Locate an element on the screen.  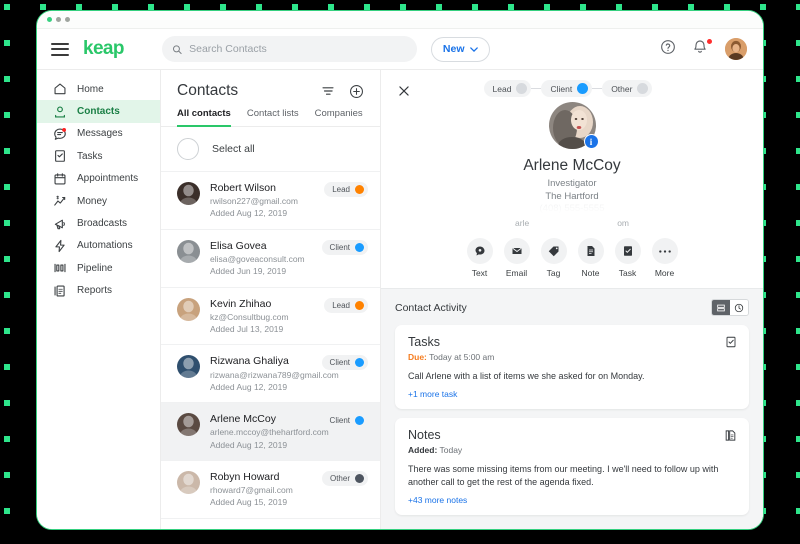
traffic-light-green is located at coordinates (49, 19).